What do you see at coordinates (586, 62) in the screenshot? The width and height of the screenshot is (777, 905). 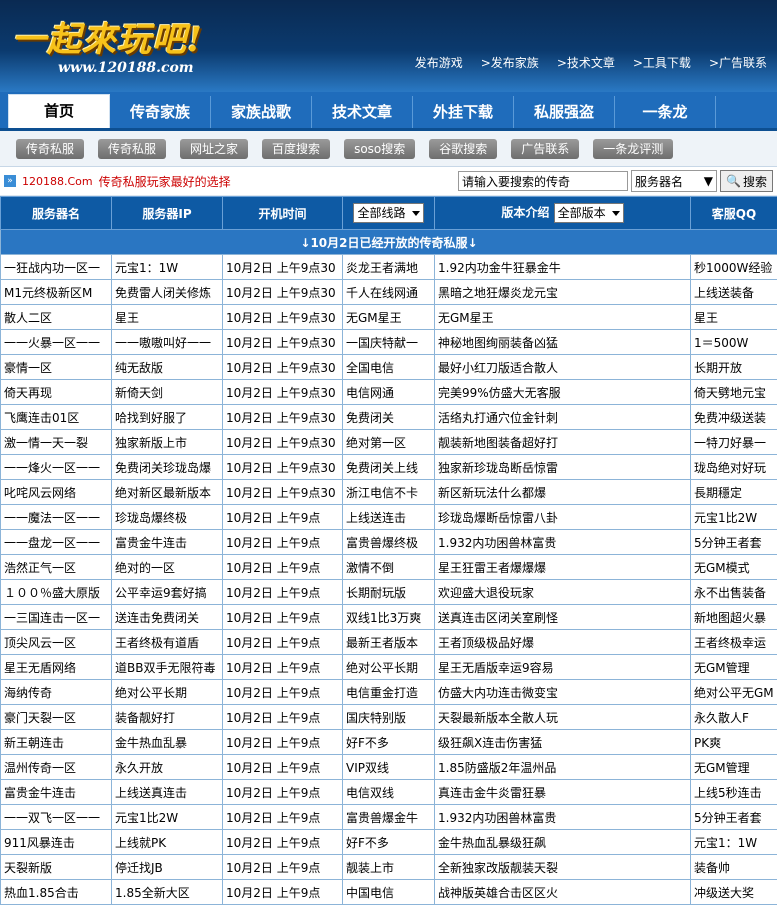 I see `top-link-tech-articles: >技术文章` at bounding box center [586, 62].